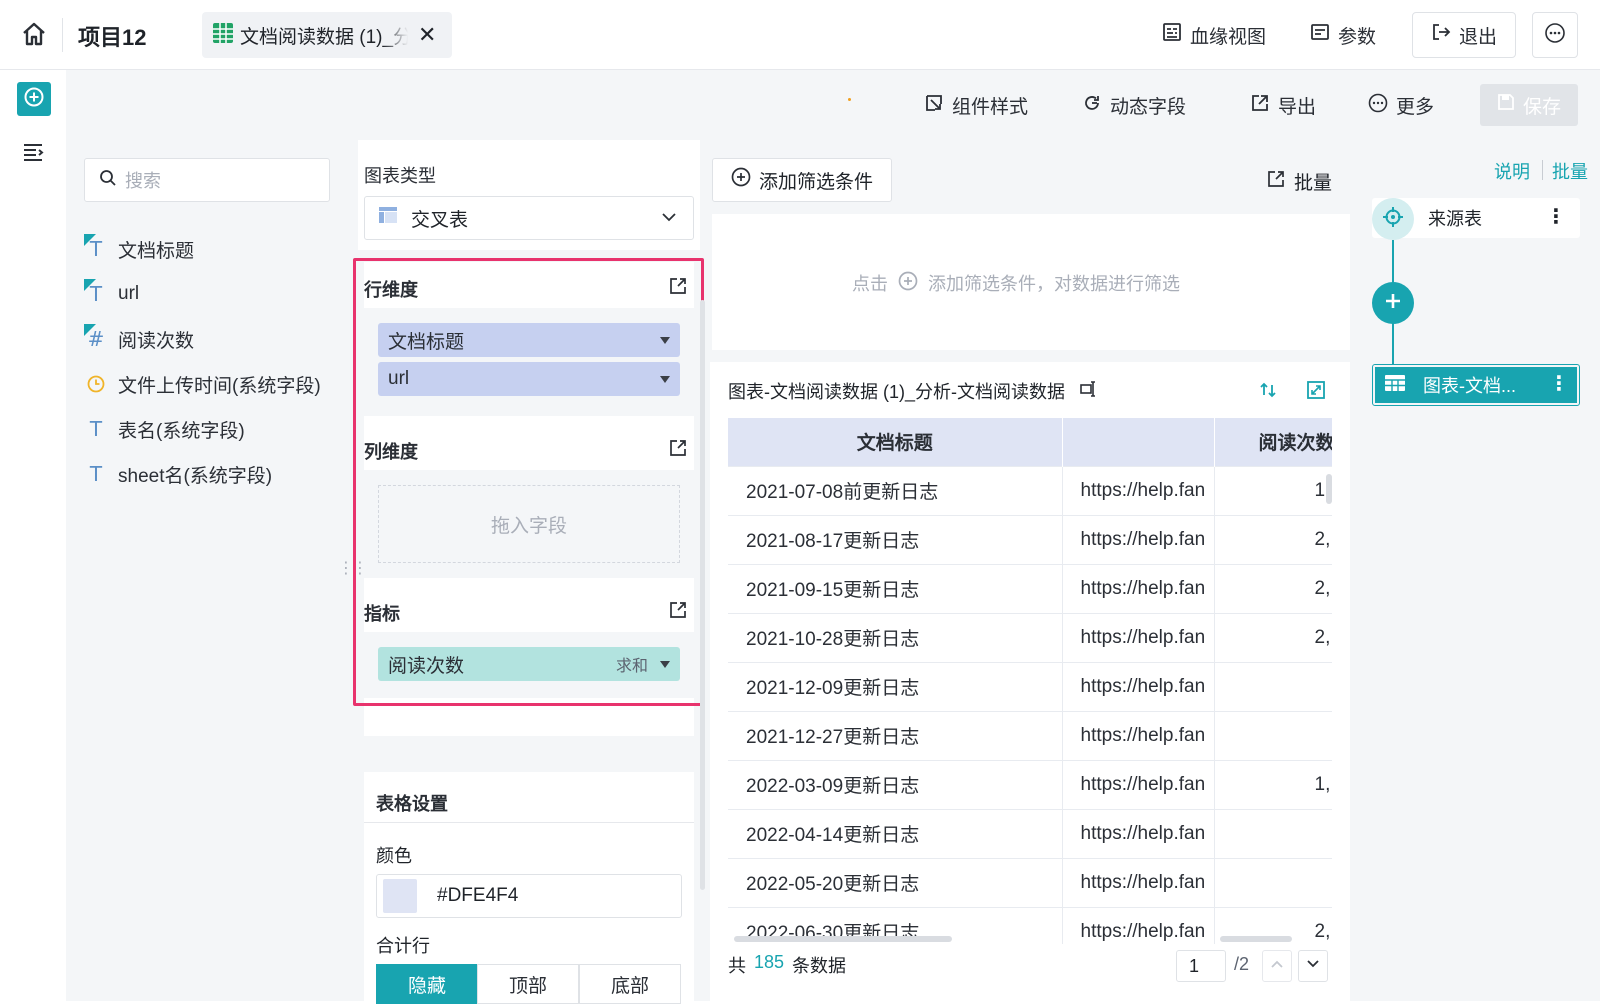  What do you see at coordinates (33, 154) in the screenshot?
I see `outline-menu-icon` at bounding box center [33, 154].